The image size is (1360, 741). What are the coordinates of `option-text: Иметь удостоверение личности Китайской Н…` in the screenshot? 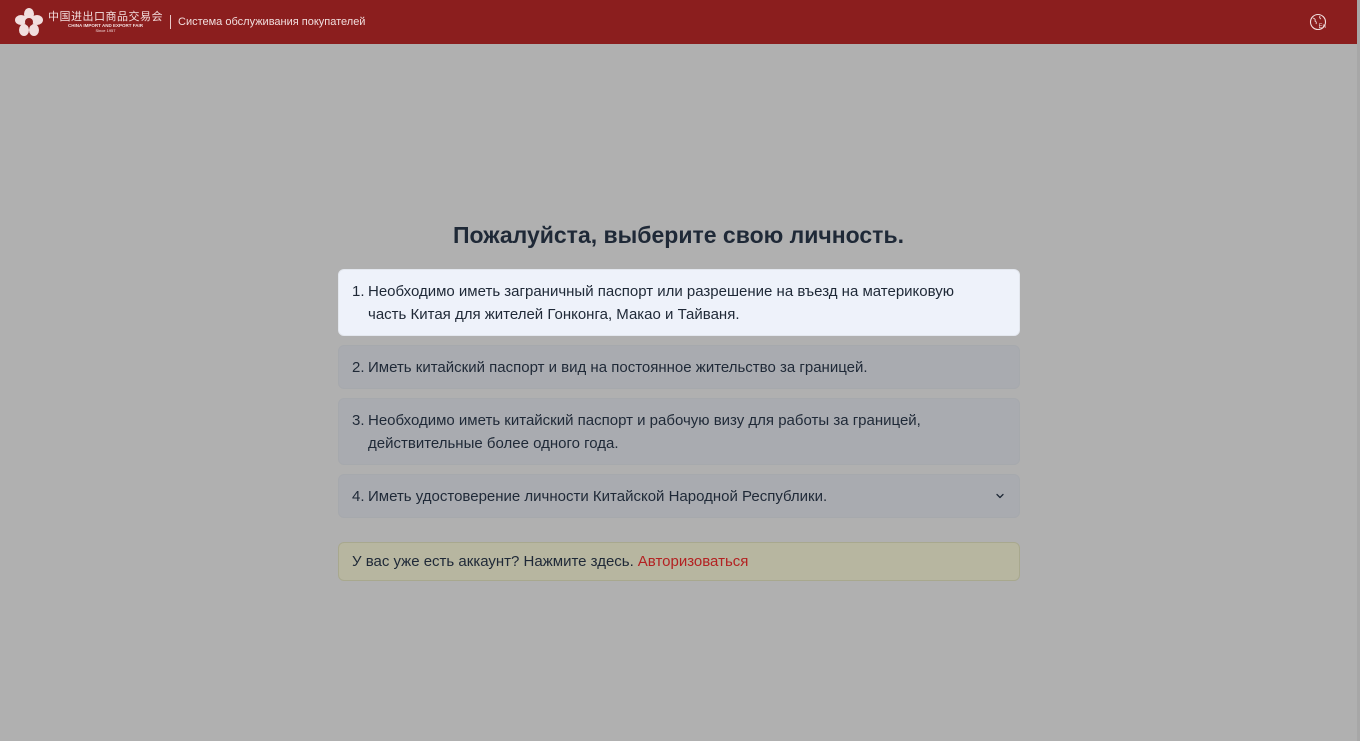 It's located at (598, 496).